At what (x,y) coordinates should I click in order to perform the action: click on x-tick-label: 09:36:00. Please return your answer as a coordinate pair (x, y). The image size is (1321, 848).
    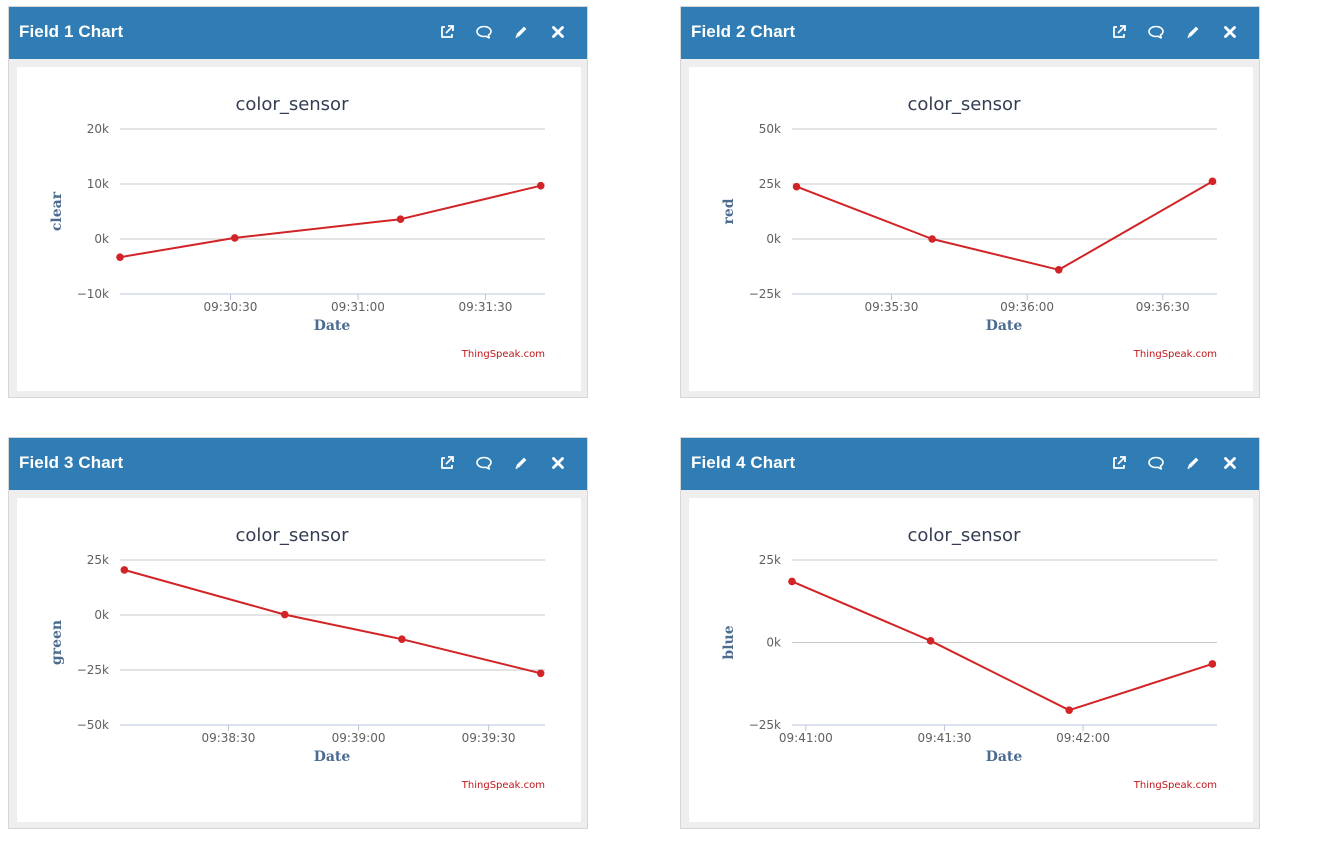
    Looking at the image, I should click on (1027, 307).